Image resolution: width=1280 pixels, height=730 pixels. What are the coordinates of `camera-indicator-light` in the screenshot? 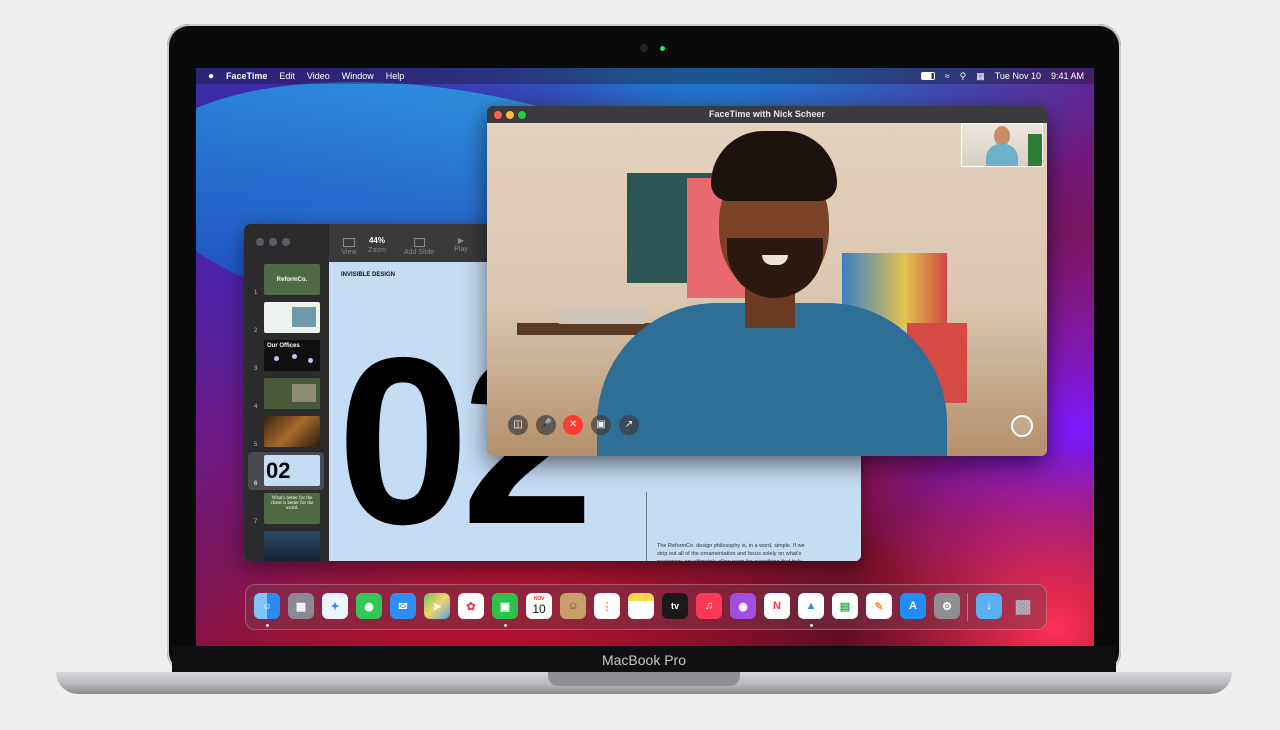 It's located at (662, 48).